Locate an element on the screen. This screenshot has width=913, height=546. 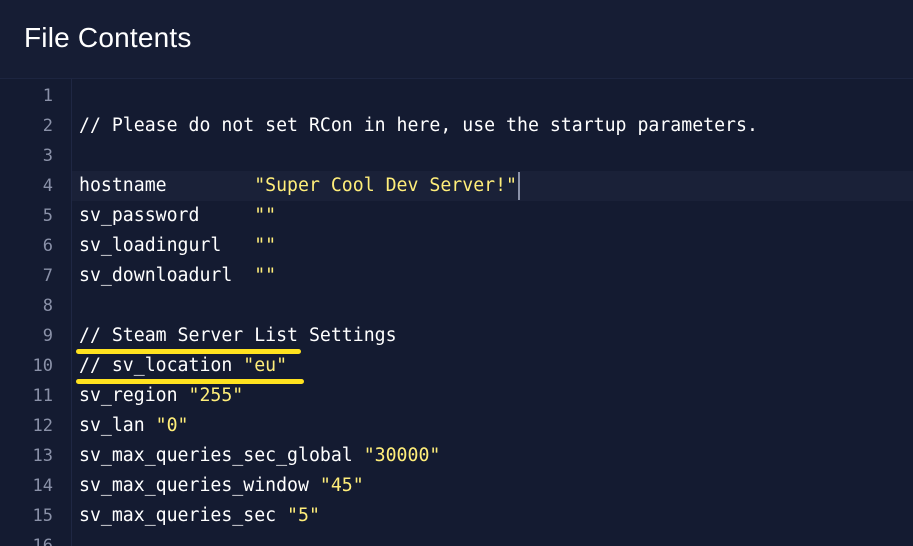
code-line: sv_downloadurl "" is located at coordinates (174, 276).